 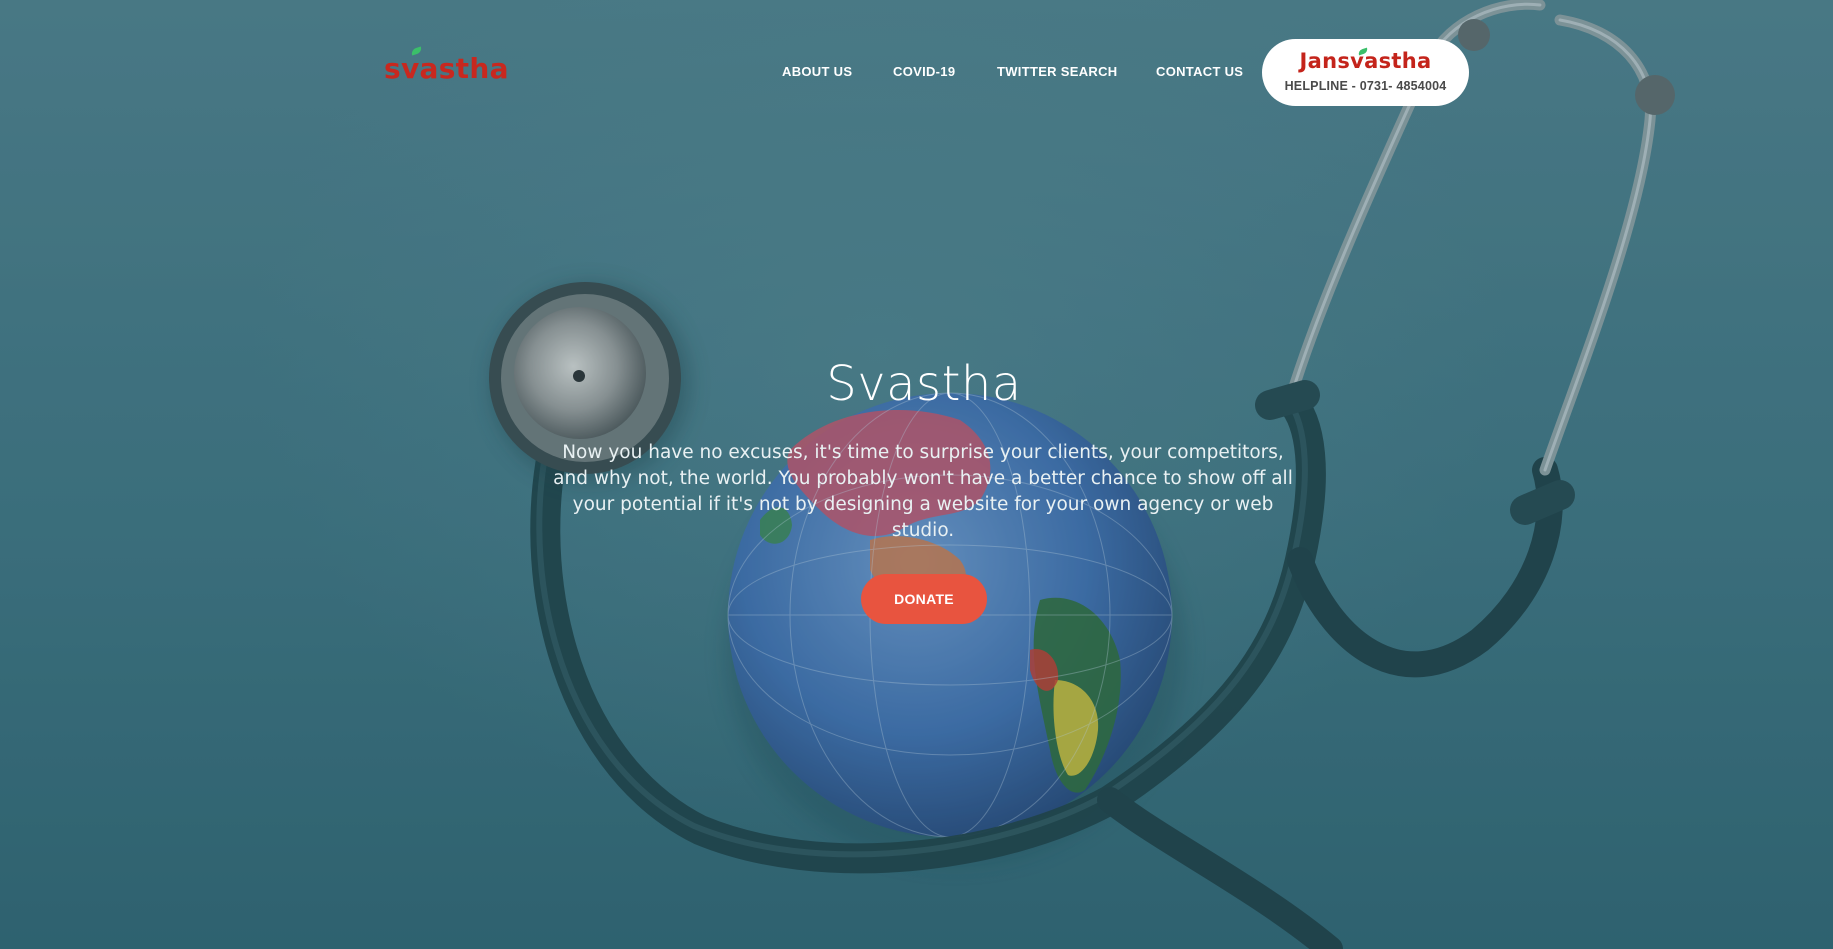 What do you see at coordinates (1365, 61) in the screenshot?
I see `helpline-brand: Jansvastha` at bounding box center [1365, 61].